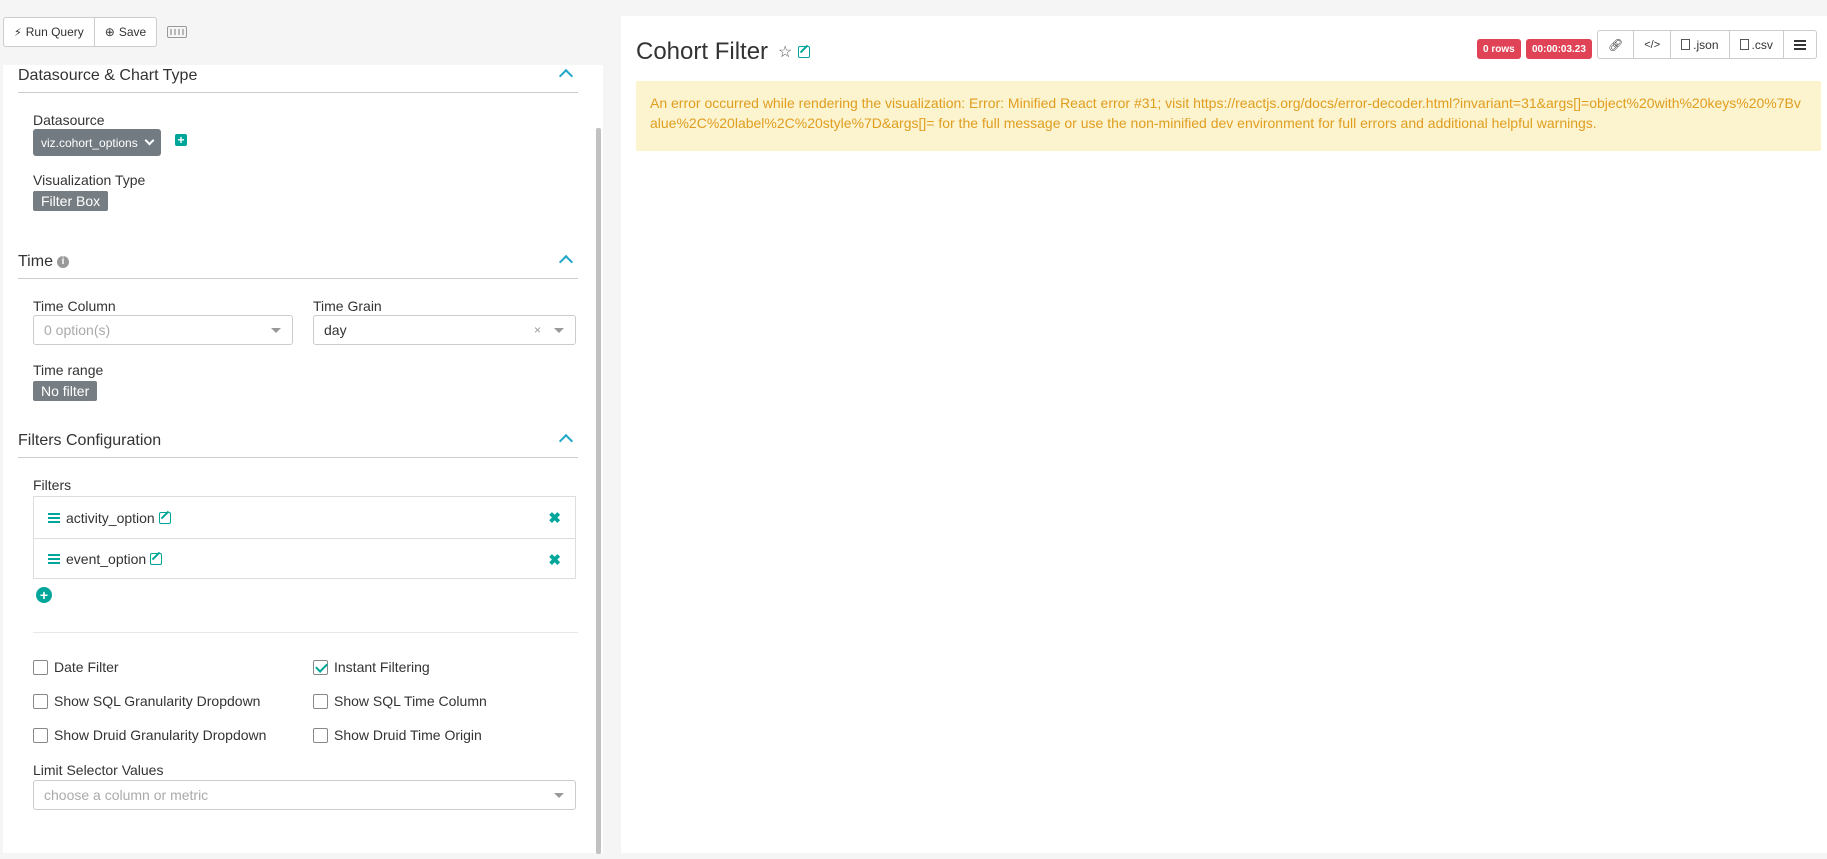 The height and width of the screenshot is (859, 1827). What do you see at coordinates (157, 701) in the screenshot?
I see `checkbox-label: Show SQL Granularity Dropdown` at bounding box center [157, 701].